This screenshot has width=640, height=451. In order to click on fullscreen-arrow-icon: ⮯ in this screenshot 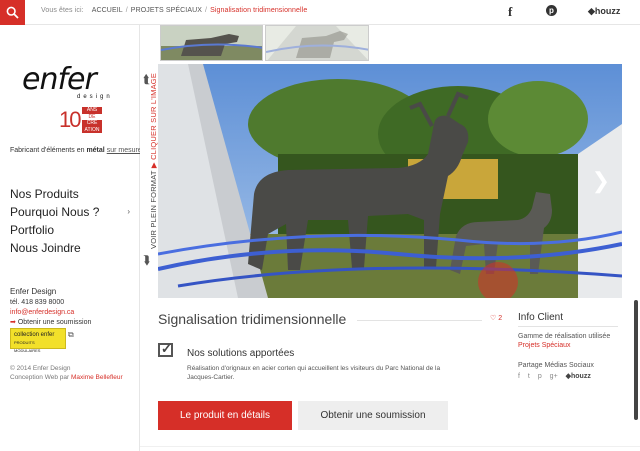, I will do `click(147, 260)`.